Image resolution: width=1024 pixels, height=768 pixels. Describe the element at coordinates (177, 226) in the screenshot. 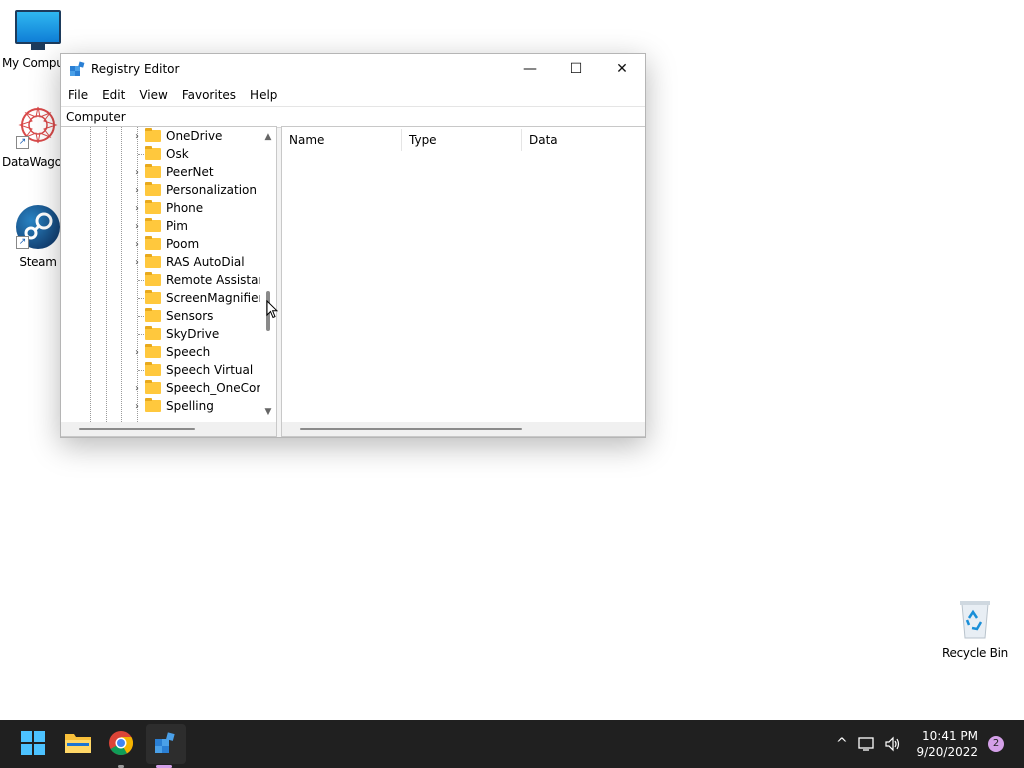

I see `tree-item-label: Pim` at that location.